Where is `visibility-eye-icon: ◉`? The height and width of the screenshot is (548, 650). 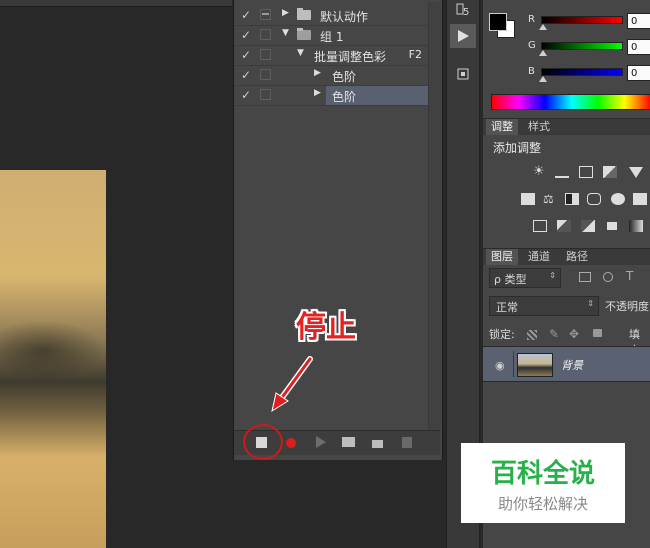
visibility-eye-icon: ◉ is located at coordinates (500, 365).